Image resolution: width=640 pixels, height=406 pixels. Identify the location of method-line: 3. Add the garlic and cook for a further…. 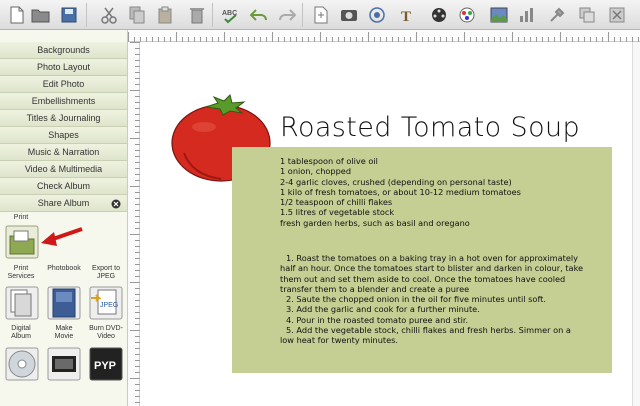
(383, 309).